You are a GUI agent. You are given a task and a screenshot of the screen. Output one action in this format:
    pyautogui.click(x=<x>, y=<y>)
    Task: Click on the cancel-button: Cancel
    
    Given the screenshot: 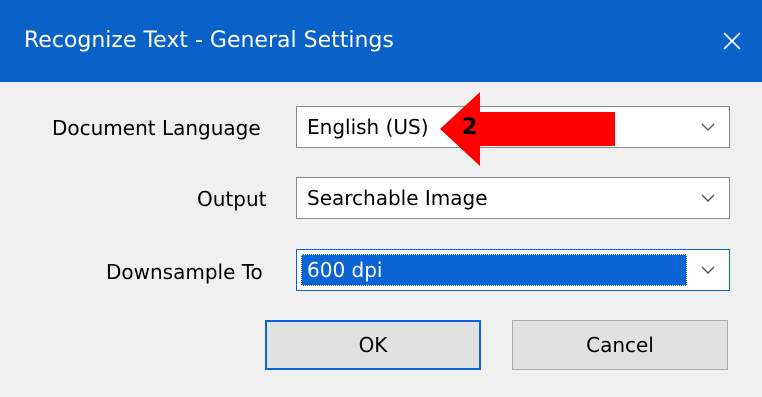 What is the action you would take?
    pyautogui.click(x=620, y=345)
    